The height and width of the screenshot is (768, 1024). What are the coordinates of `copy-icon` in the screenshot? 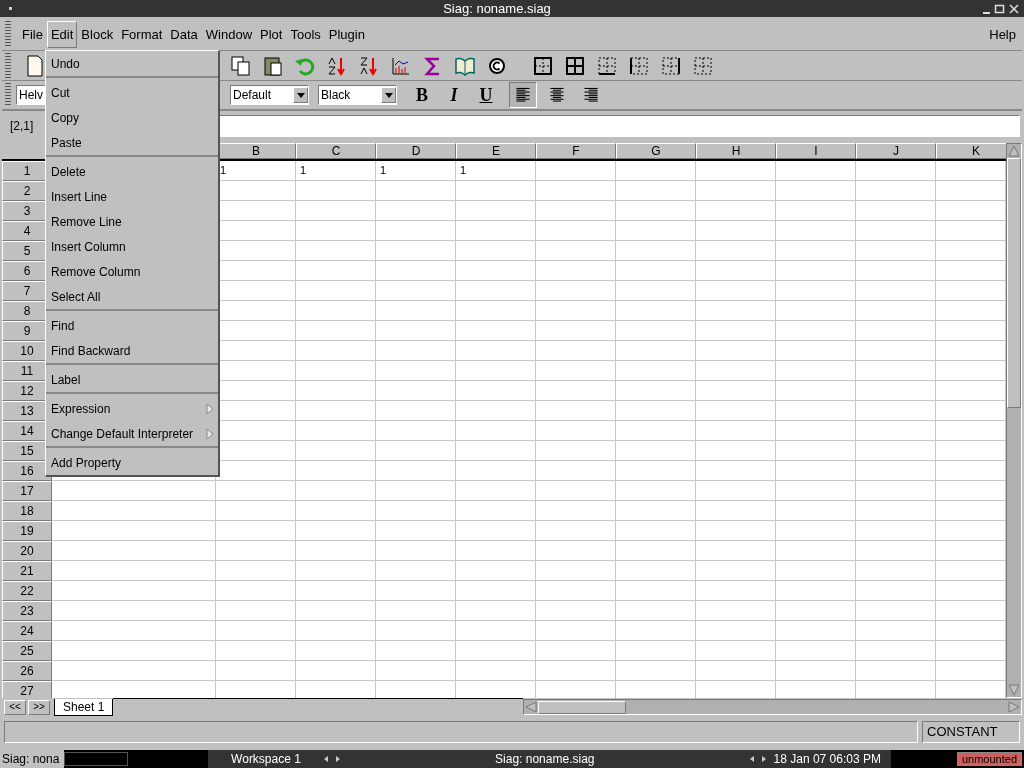 It's located at (241, 65).